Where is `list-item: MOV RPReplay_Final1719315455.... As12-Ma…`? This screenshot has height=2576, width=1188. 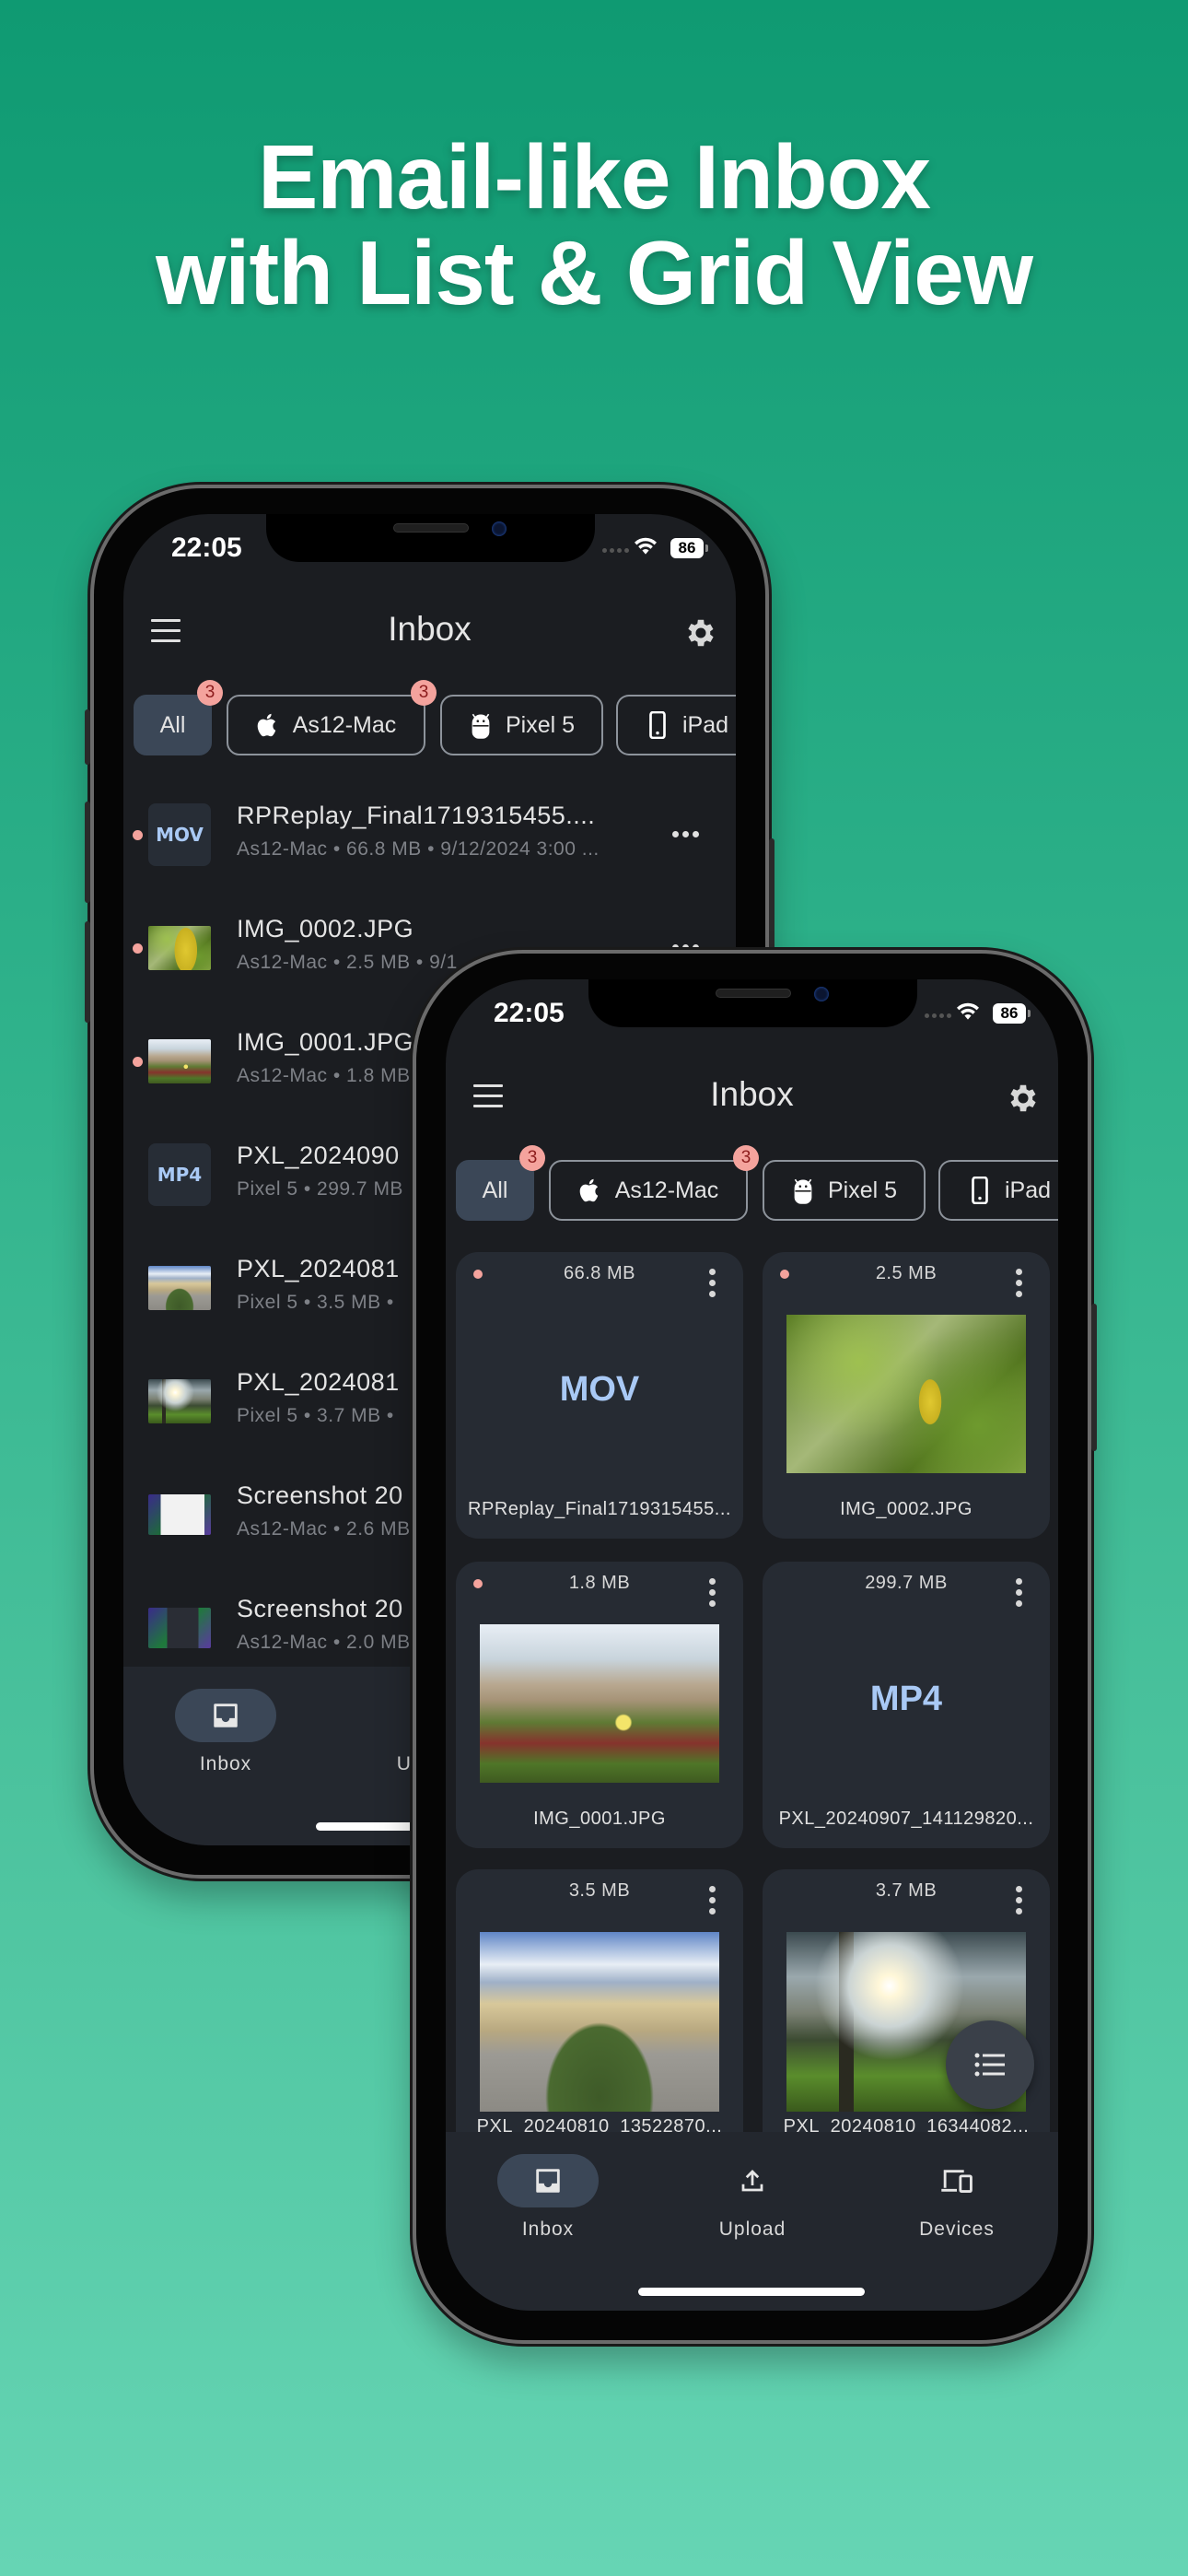
list-item: MOV RPReplay_Final1719315455.... As12-Ma… is located at coordinates (429, 834).